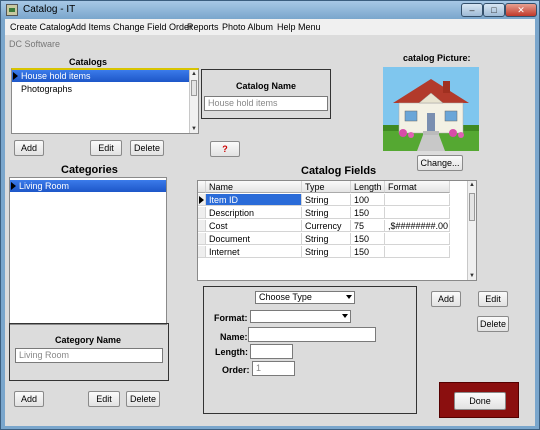 This screenshot has height=430, width=540. I want to click on order-label: Order:, so click(236, 370).